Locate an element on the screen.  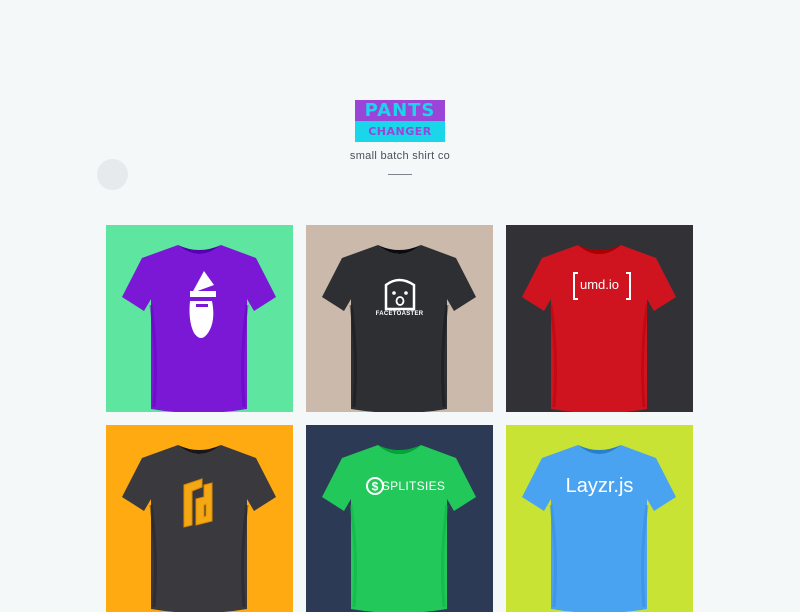
shirt-print-label: umd.io is located at coordinates (599, 284).